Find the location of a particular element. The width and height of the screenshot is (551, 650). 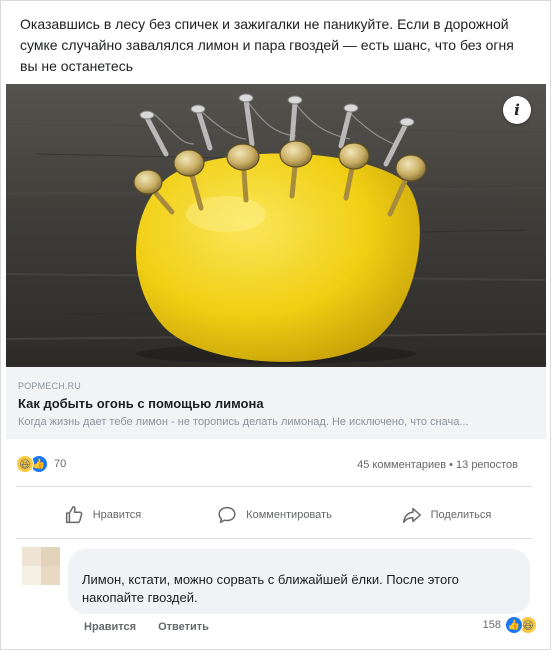

comments-reposts-count: 45 комментариев • 13 репостов is located at coordinates (437, 465).